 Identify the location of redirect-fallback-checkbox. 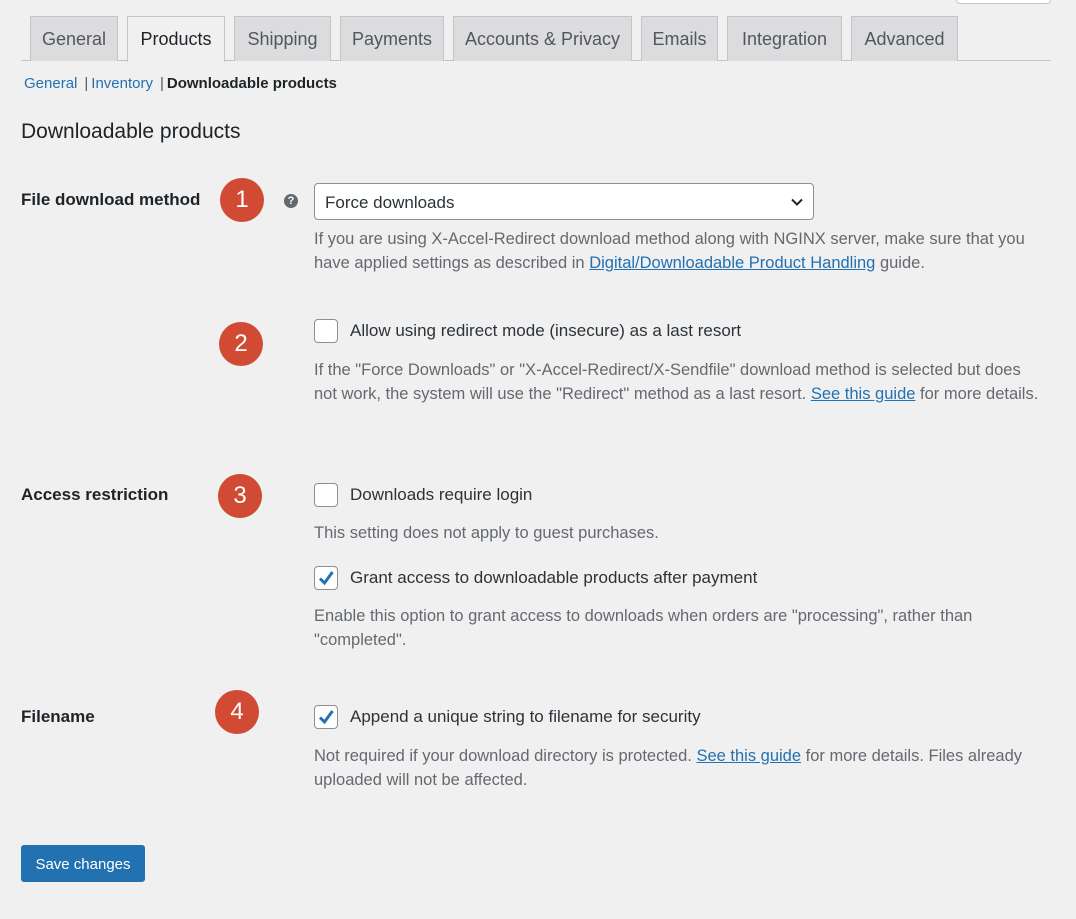
(326, 331).